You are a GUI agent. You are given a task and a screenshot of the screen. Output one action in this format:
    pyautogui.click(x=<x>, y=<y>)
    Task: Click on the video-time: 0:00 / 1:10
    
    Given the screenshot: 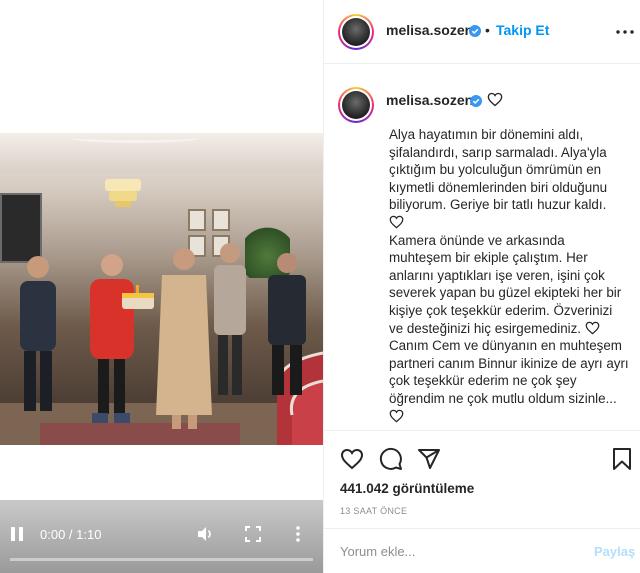 What is the action you would take?
    pyautogui.click(x=71, y=534)
    